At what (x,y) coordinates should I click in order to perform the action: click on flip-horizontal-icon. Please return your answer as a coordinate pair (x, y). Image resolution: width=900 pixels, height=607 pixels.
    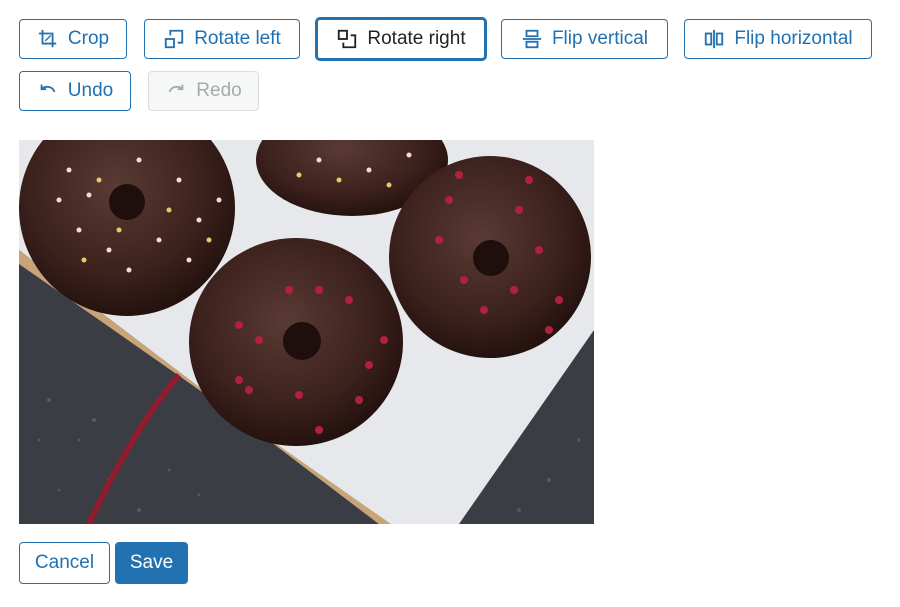
    Looking at the image, I should click on (714, 39).